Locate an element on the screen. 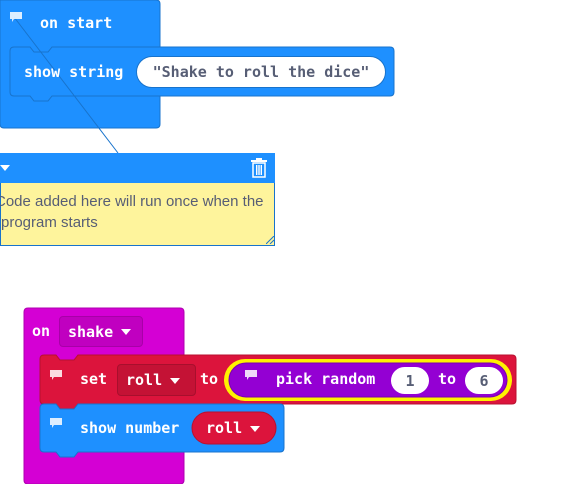 This screenshot has height=484, width=569. on-start-label: on start is located at coordinates (76, 23).